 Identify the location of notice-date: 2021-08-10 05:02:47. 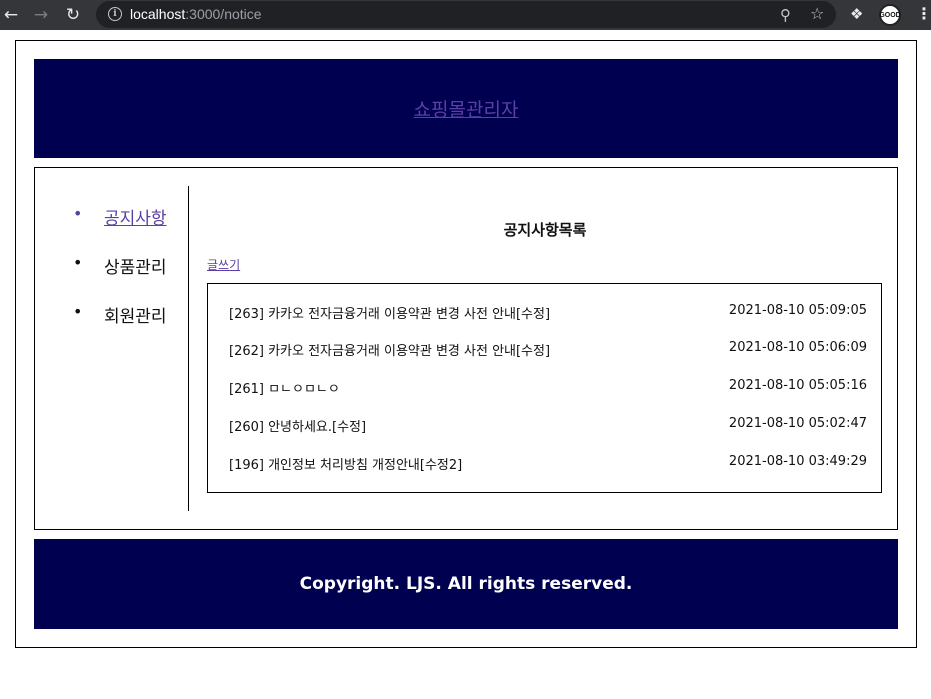
(797, 423).